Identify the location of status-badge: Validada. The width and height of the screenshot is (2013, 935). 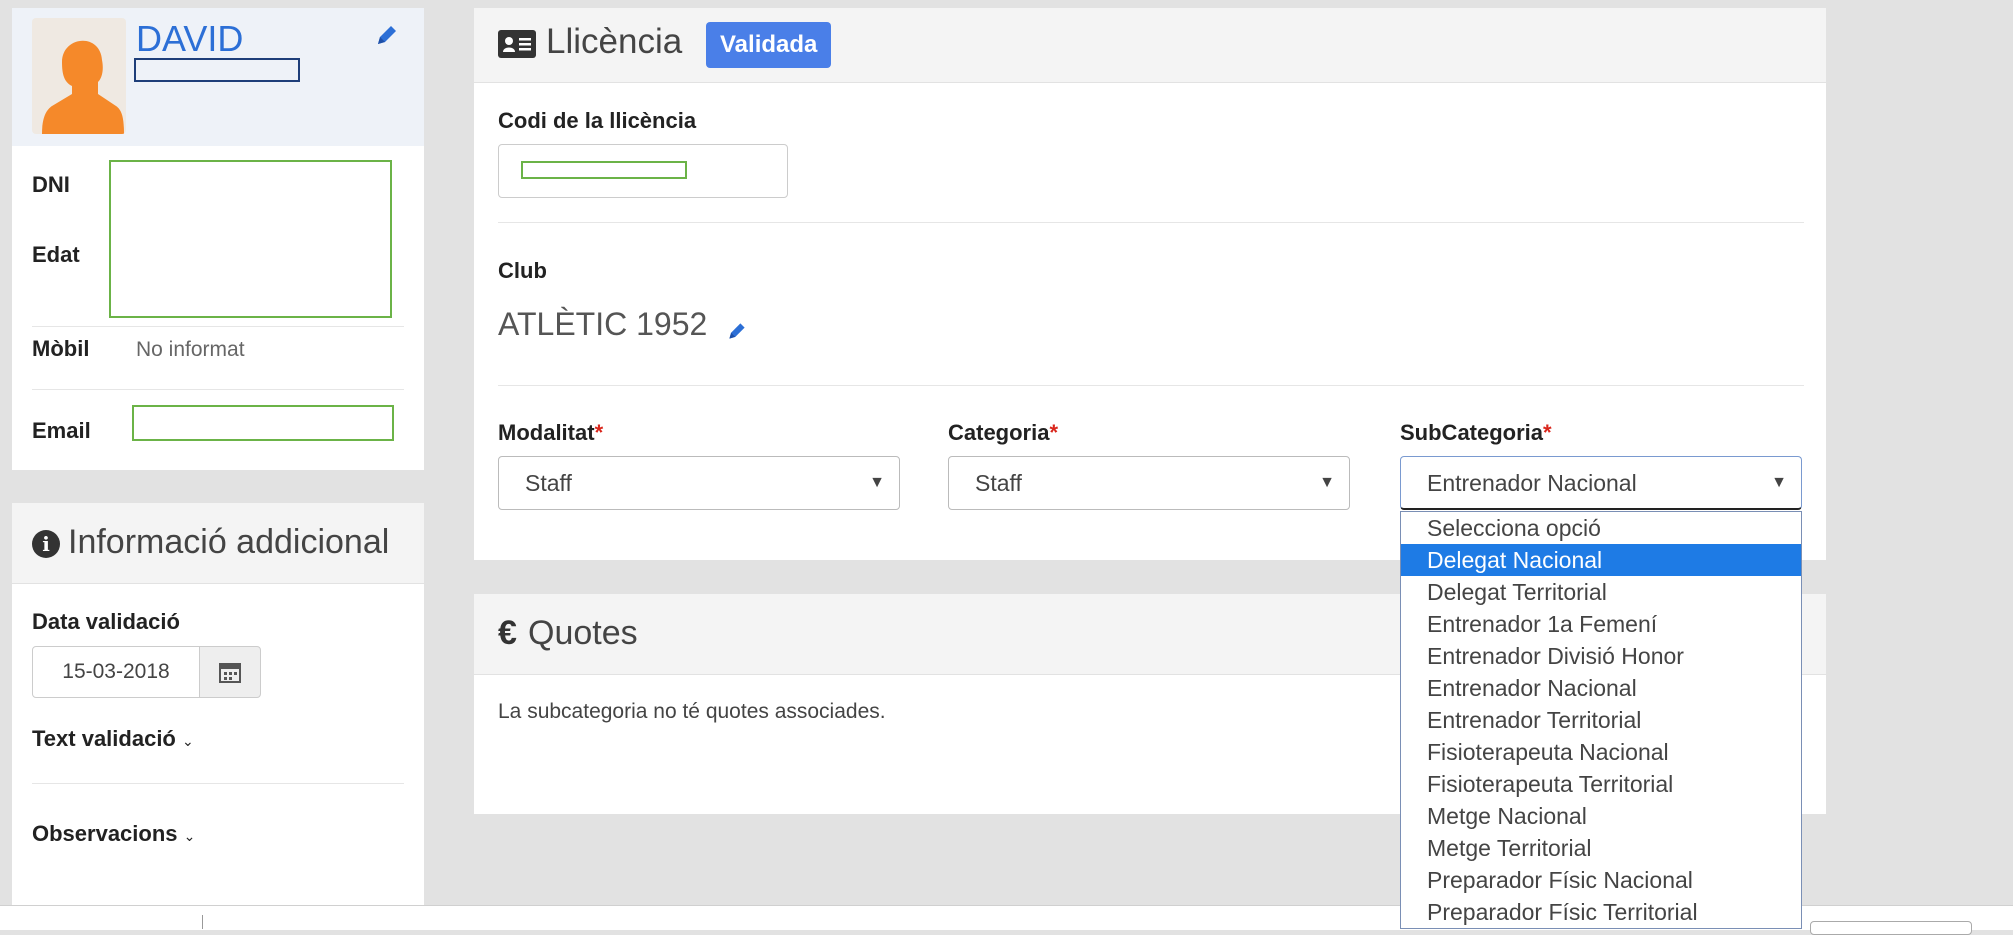
(769, 45).